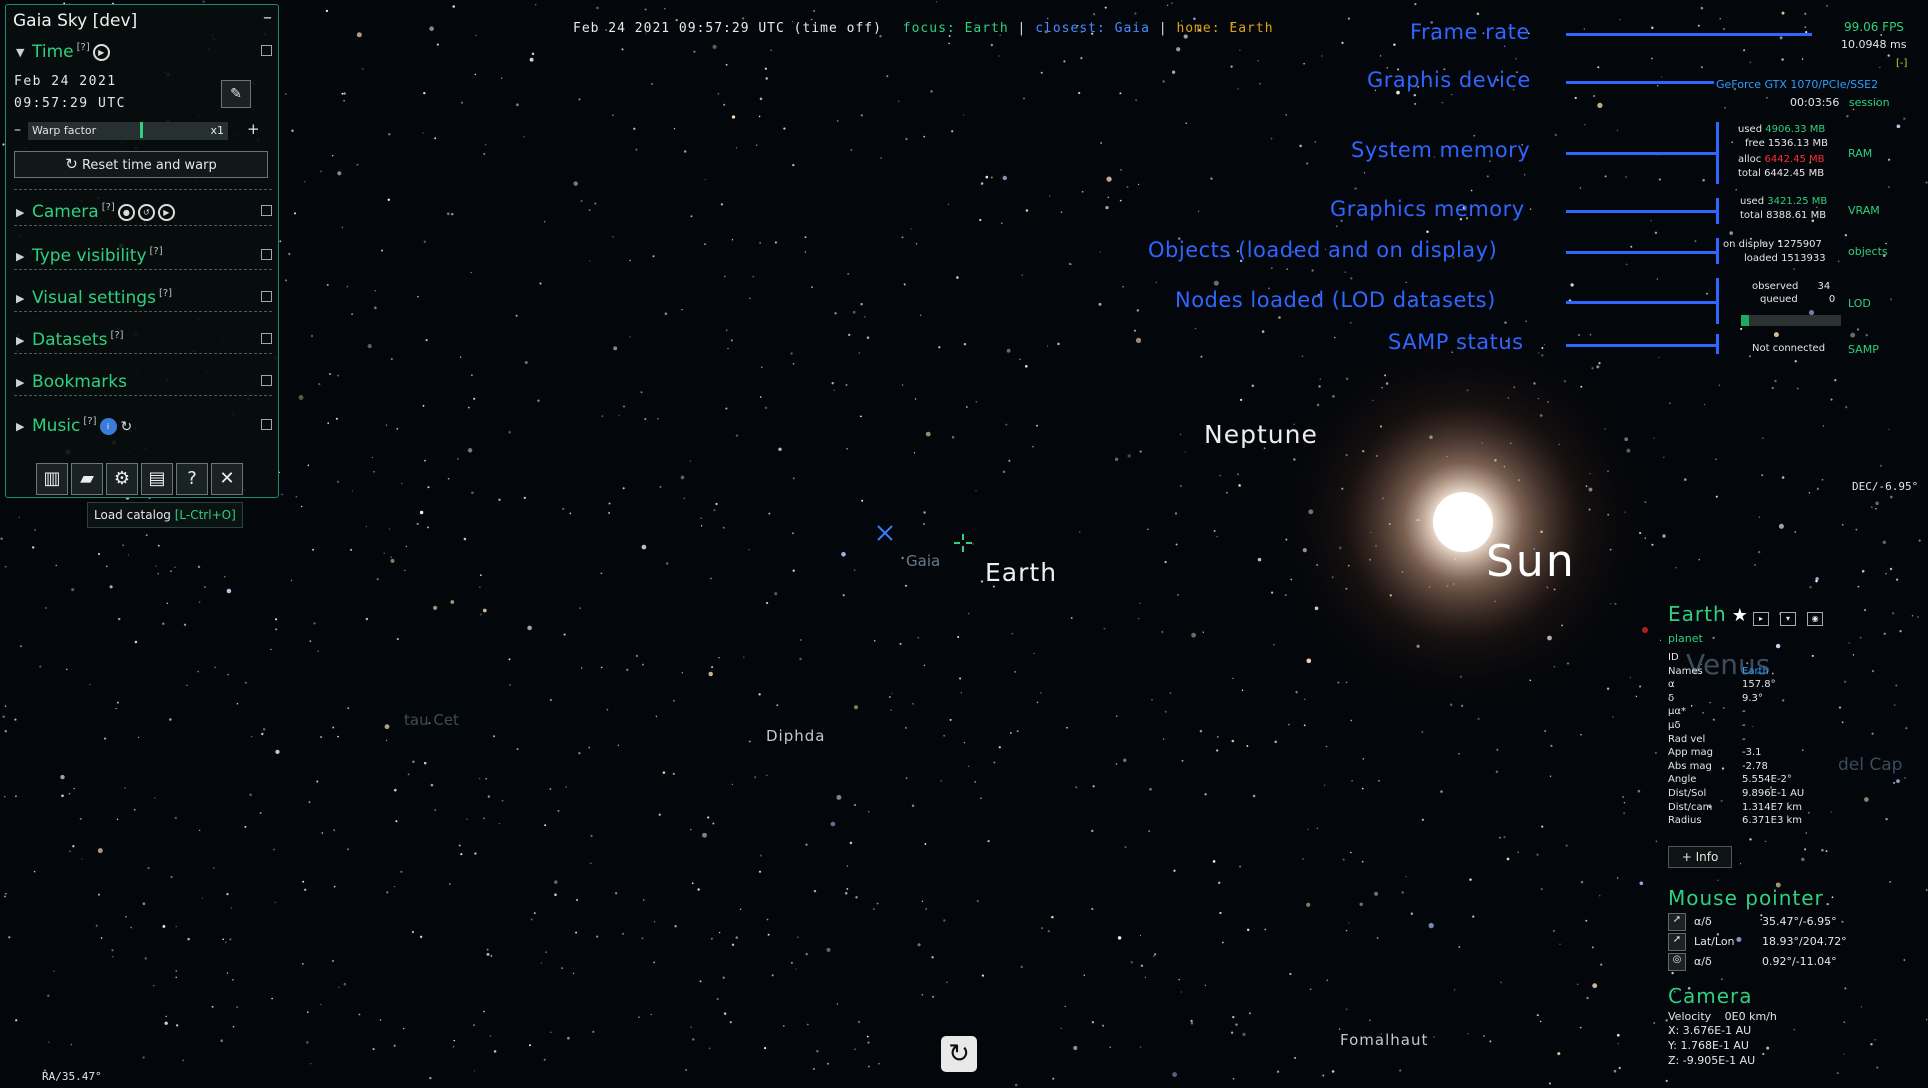 Image resolution: width=1928 pixels, height=1088 pixels. What do you see at coordinates (17, 130) in the screenshot?
I see `warp-minus-button: –` at bounding box center [17, 130].